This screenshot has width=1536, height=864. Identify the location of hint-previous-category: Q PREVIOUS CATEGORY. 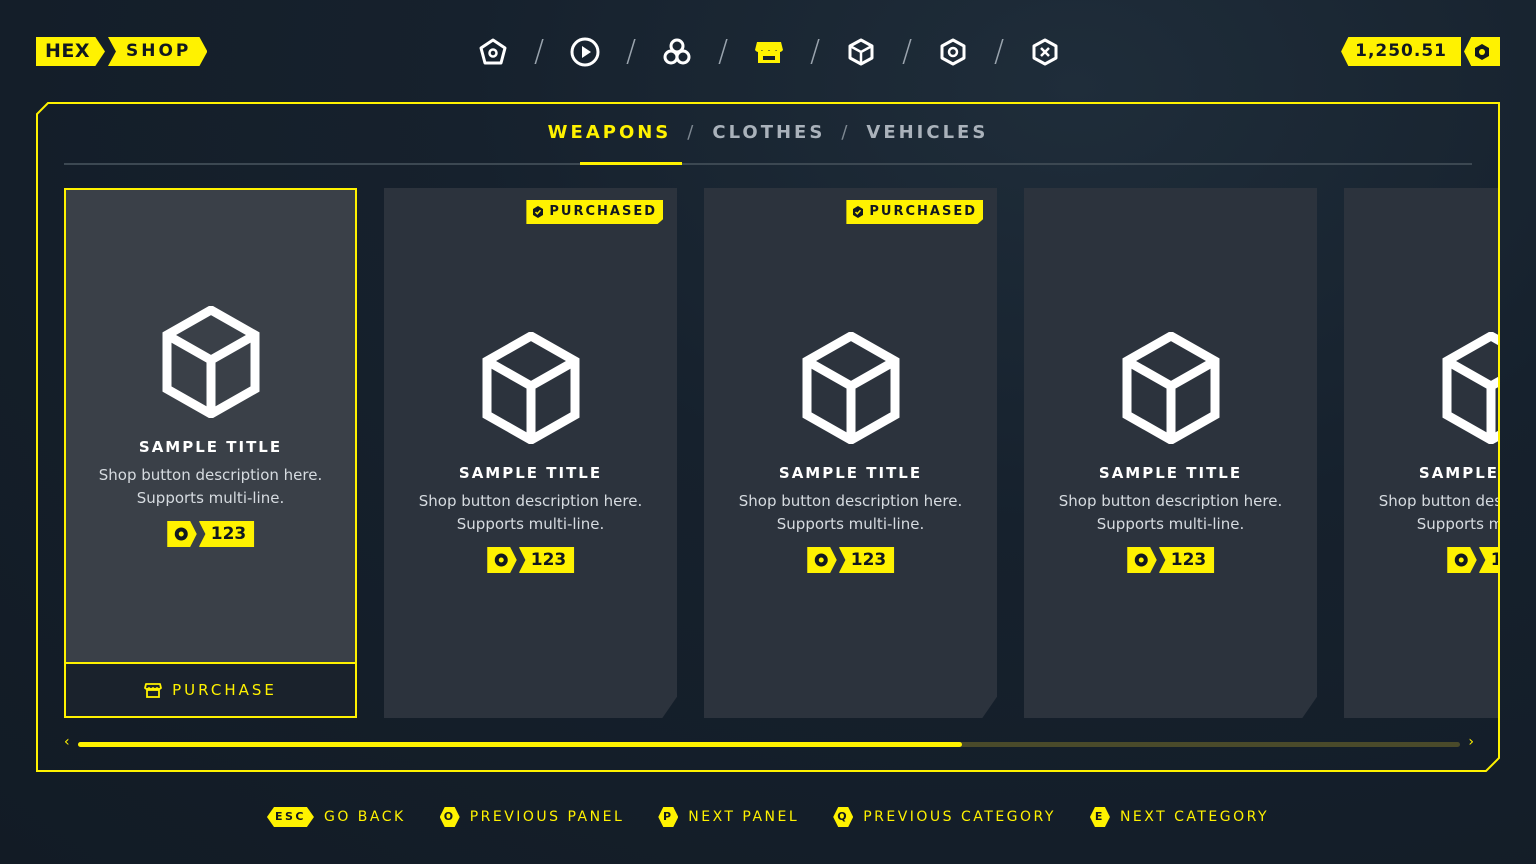
(944, 817).